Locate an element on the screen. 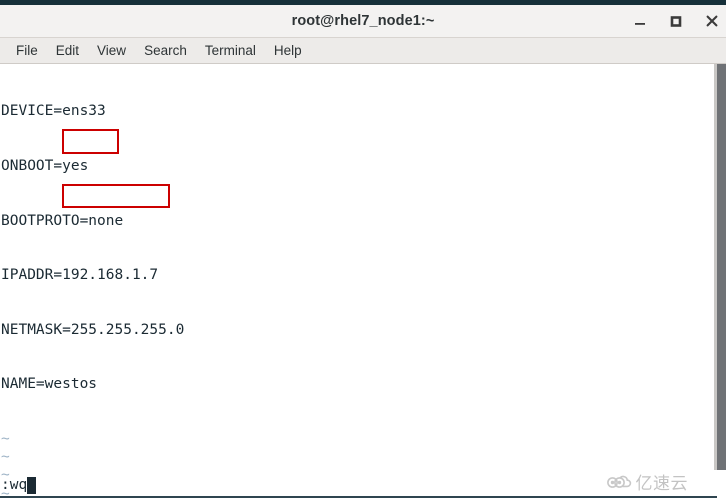  vim-command-text: :wq is located at coordinates (14, 485).